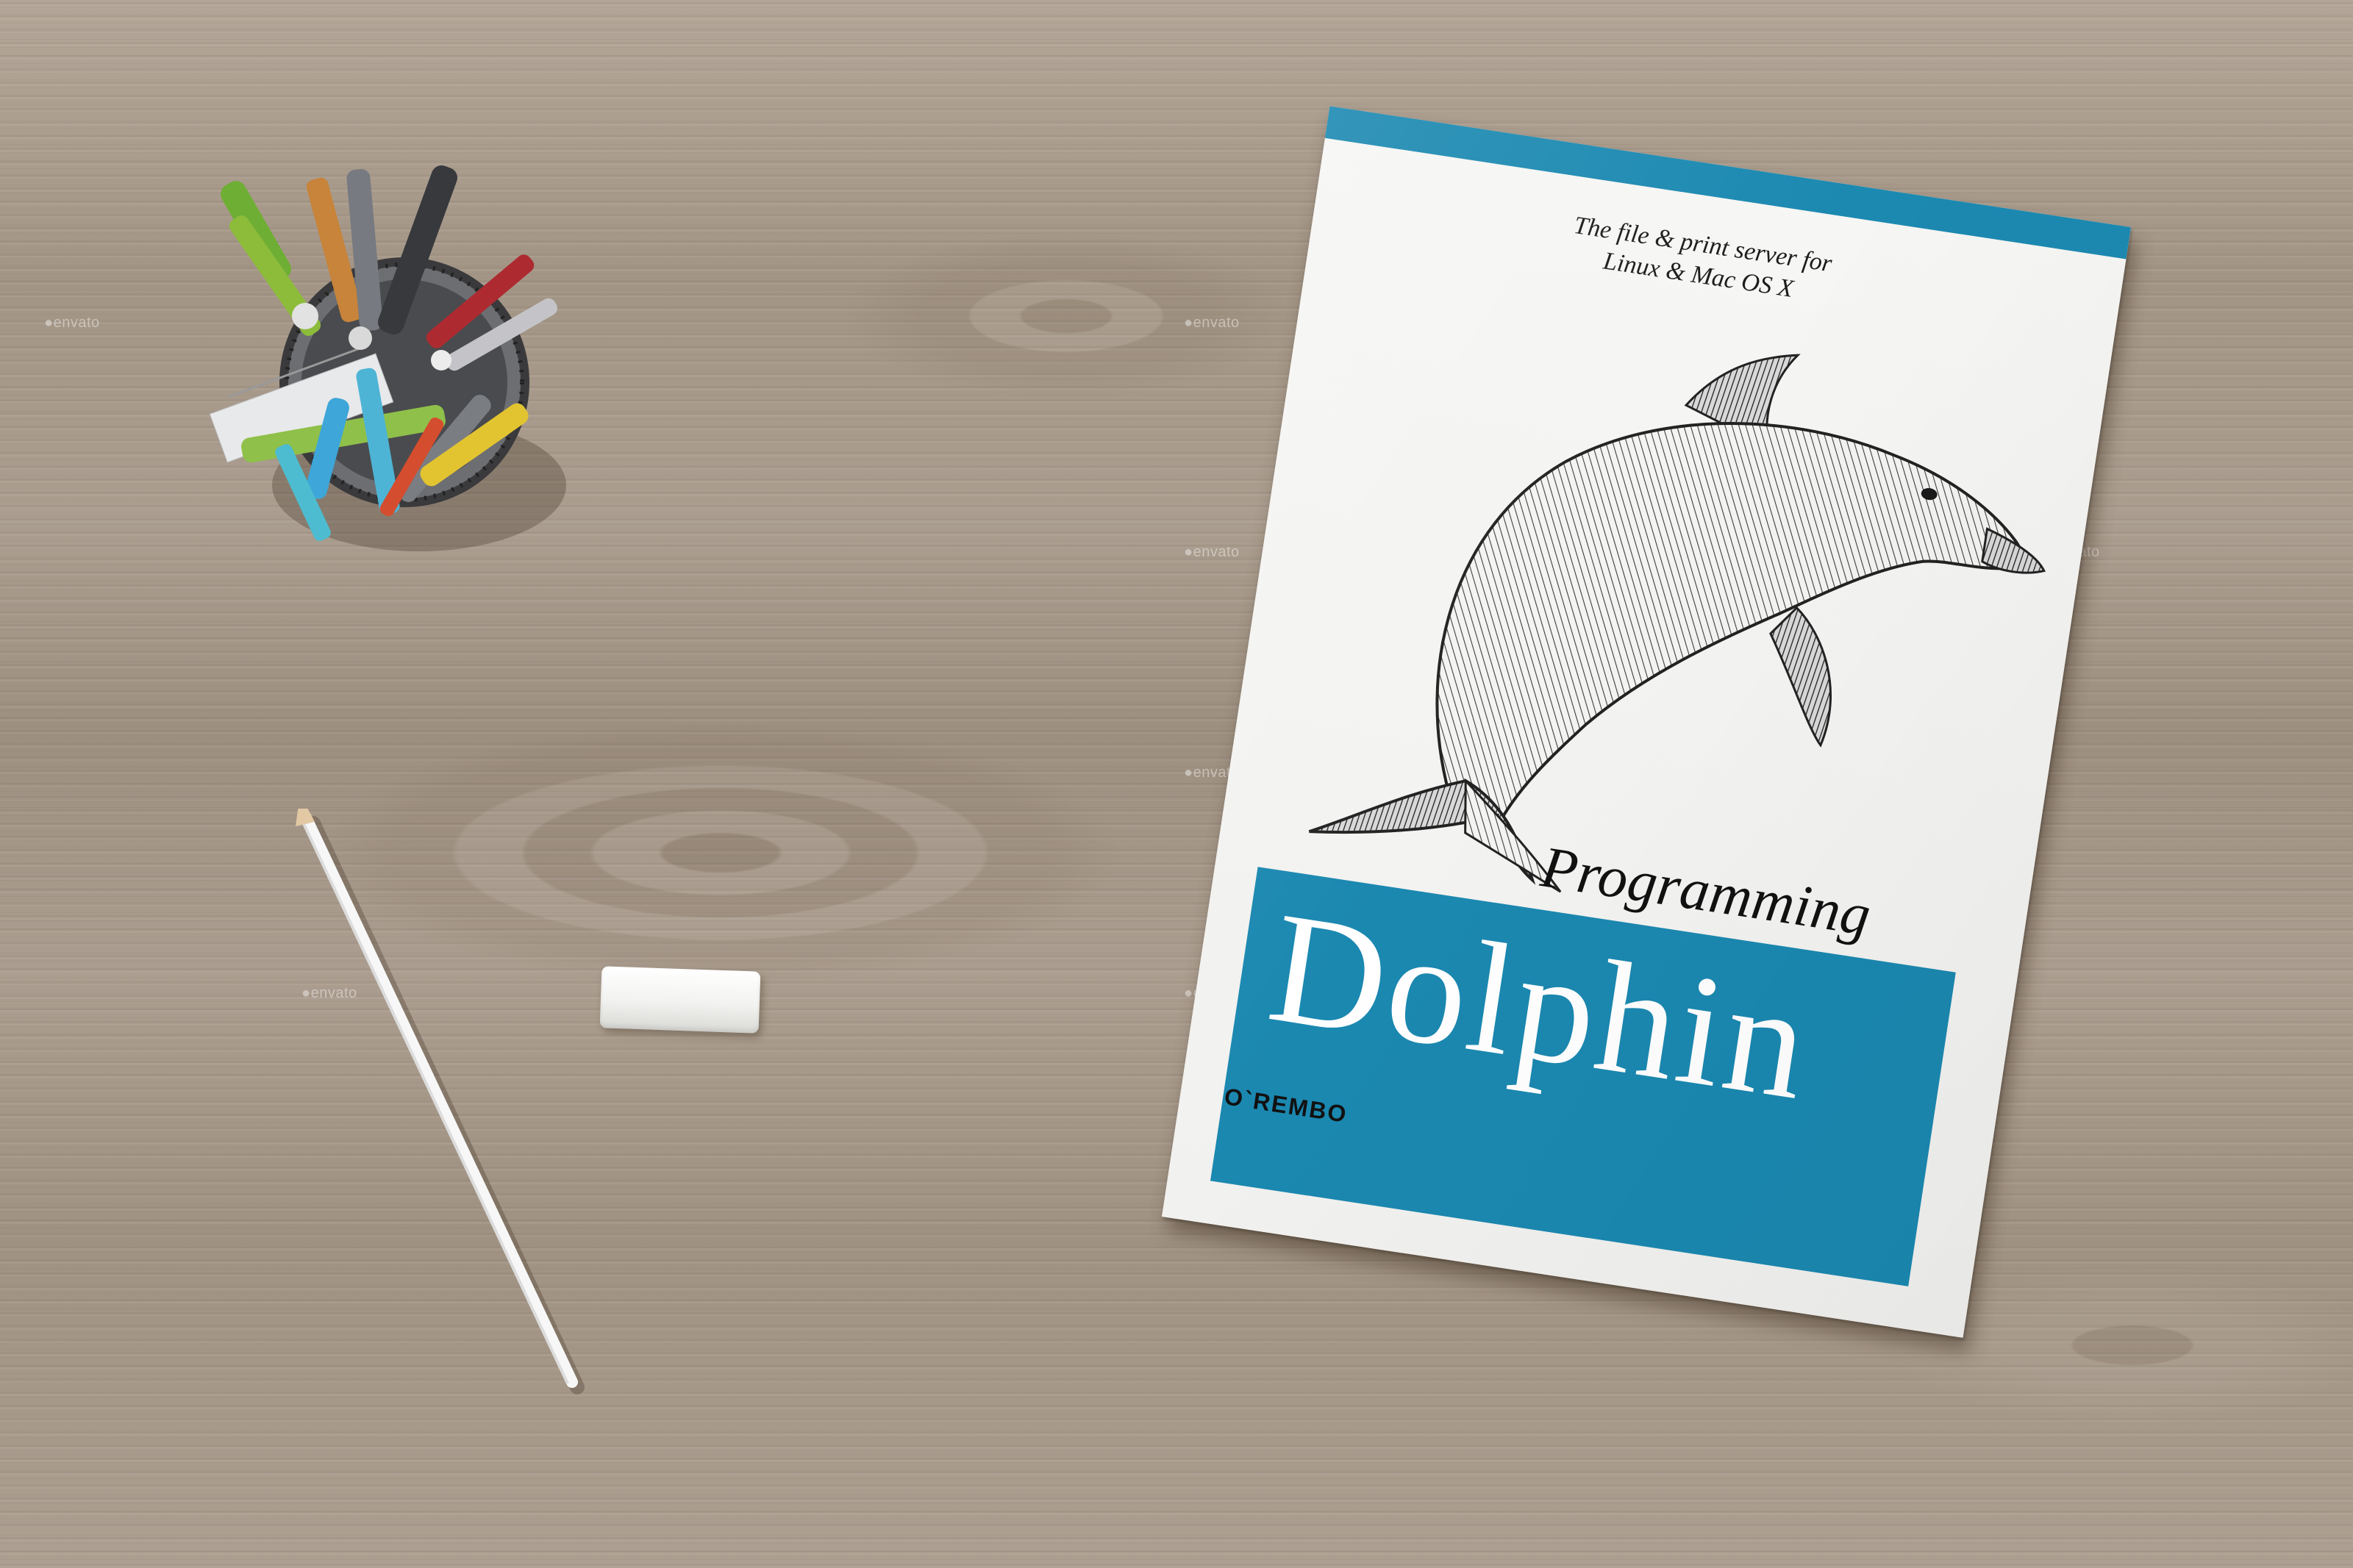 The height and width of the screenshot is (1568, 2353). I want to click on pencil-icon, so click(449, 1095).